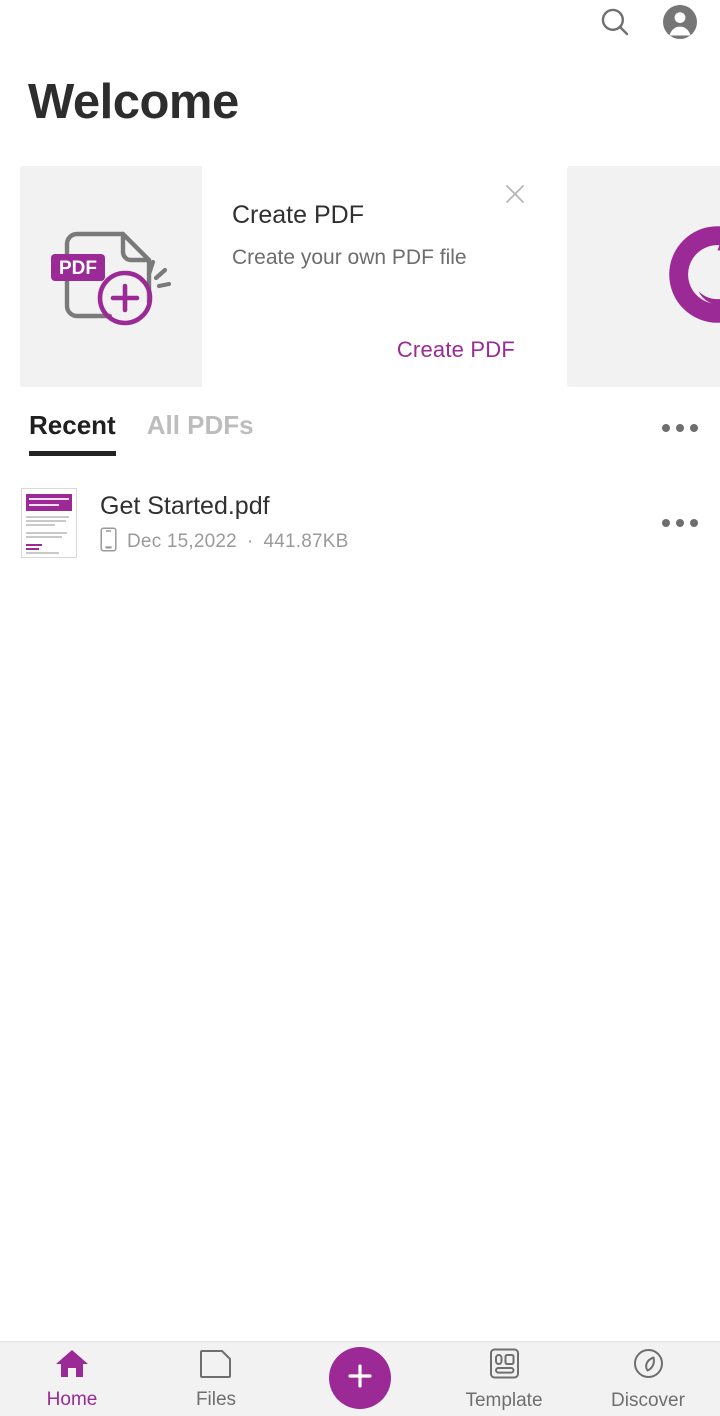  Describe the element at coordinates (504, 1400) in the screenshot. I see `nav-label-template: Template` at that location.